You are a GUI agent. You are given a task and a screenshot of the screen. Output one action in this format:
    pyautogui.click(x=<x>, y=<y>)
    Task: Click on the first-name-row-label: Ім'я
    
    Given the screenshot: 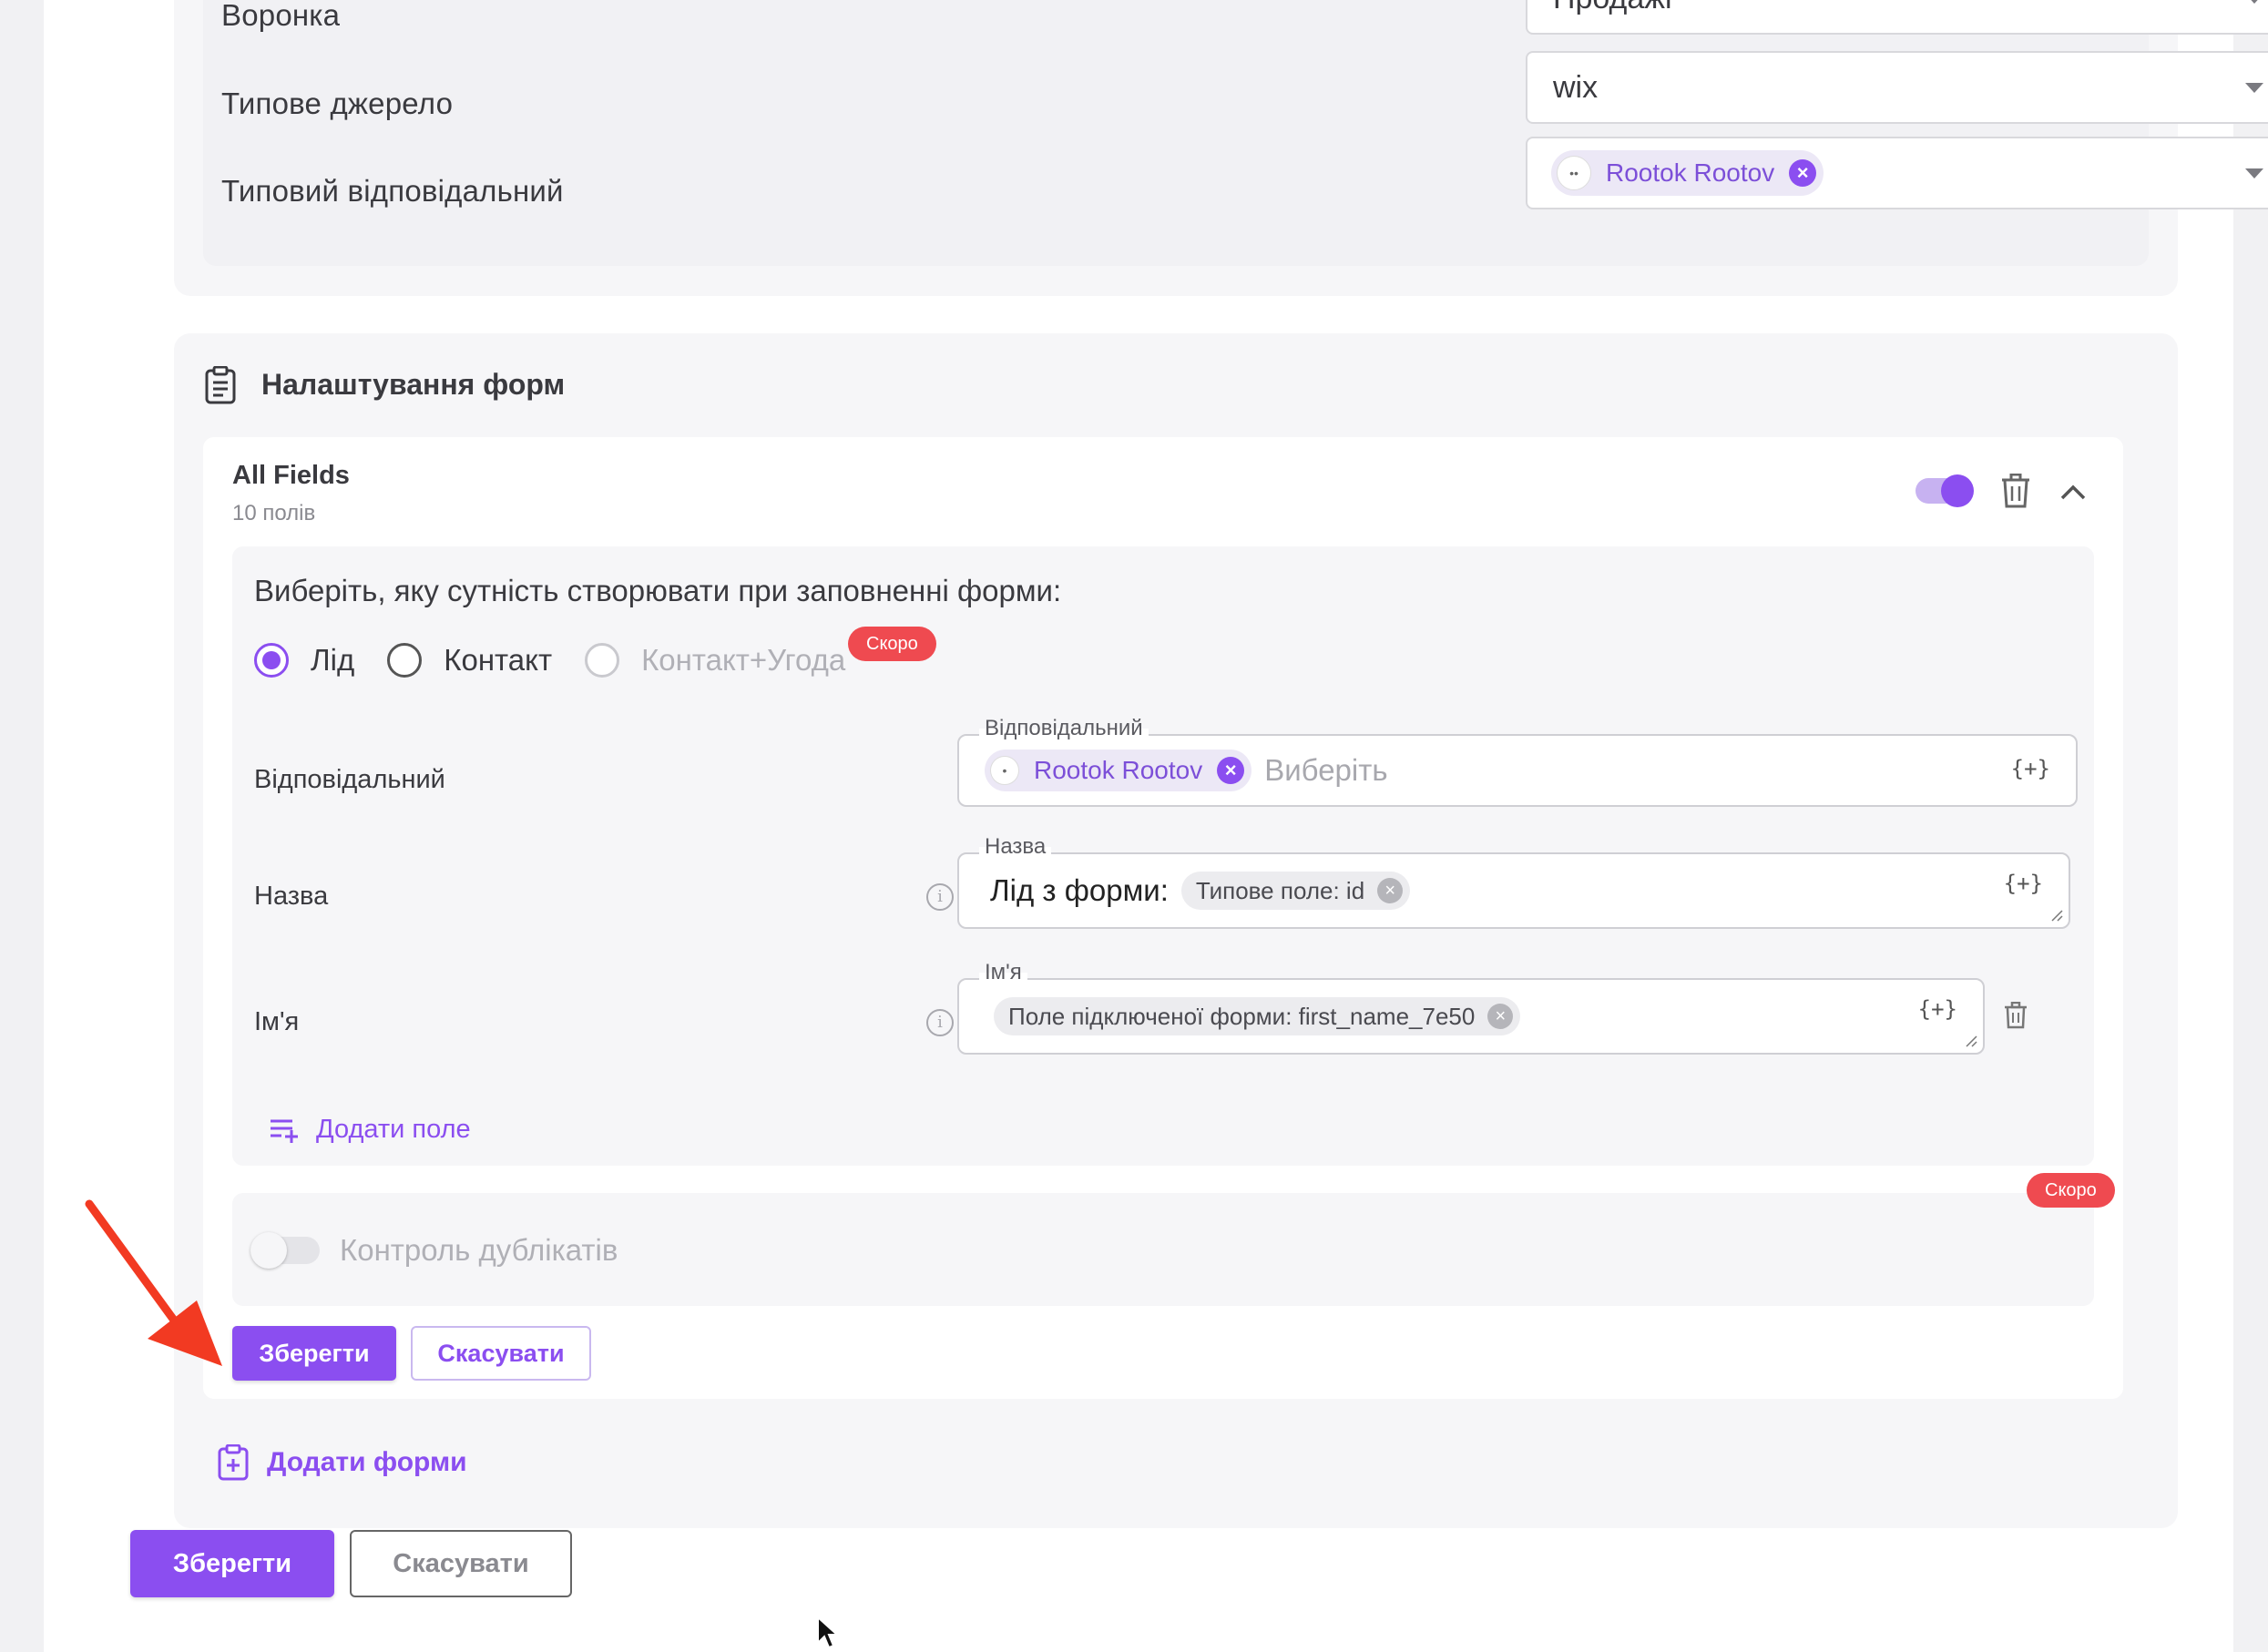 What is the action you would take?
    pyautogui.click(x=277, y=1022)
    